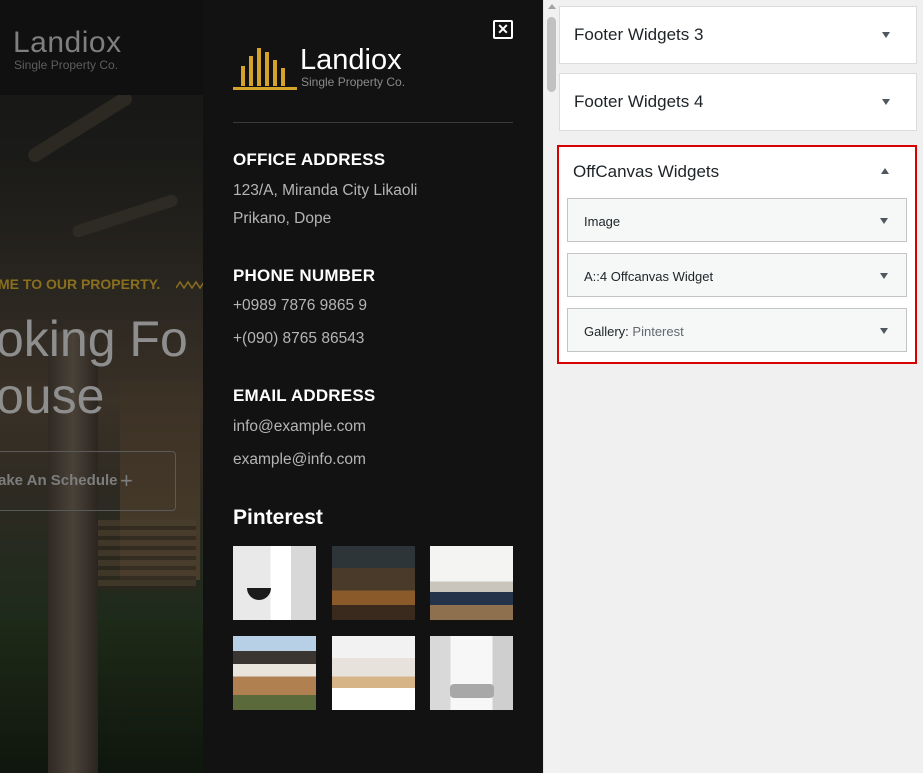  Describe the element at coordinates (658, 331) in the screenshot. I see `widget-subtitle: Pinterest` at that location.